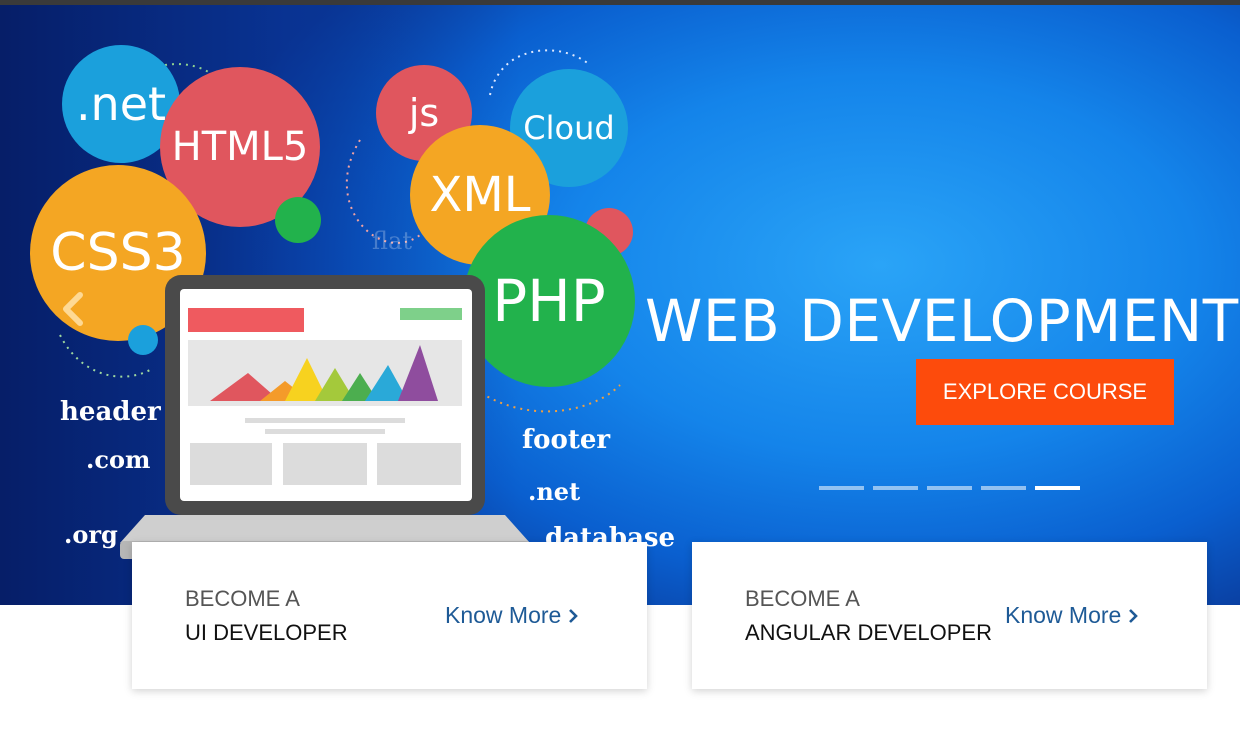 This screenshot has width=1240, height=735. Describe the element at coordinates (72, 309) in the screenshot. I see `chevron-left-icon` at that location.